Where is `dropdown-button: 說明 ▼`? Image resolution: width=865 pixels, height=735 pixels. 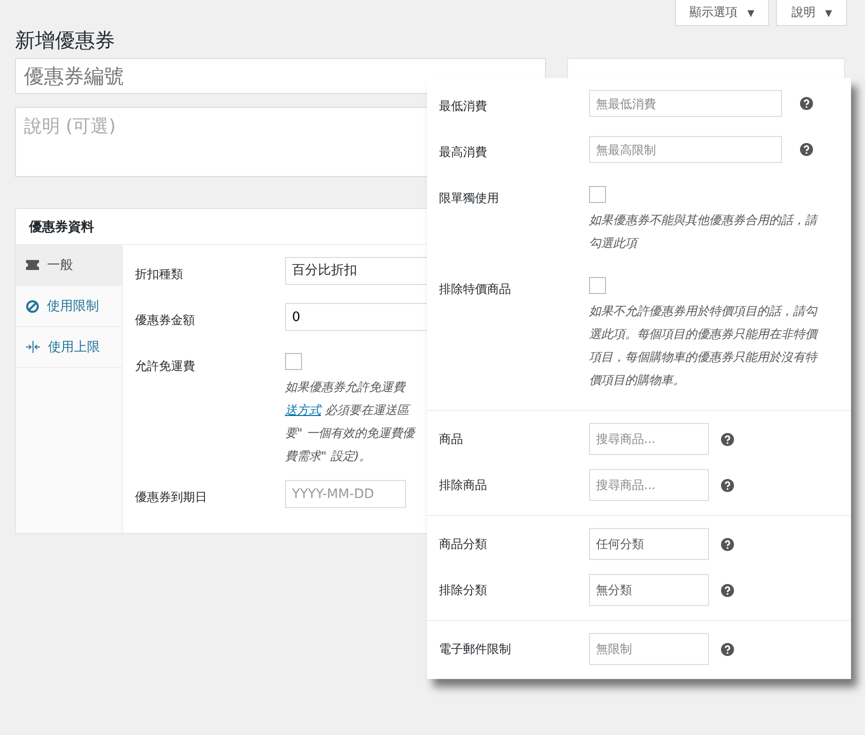
dropdown-button: 說明 ▼ is located at coordinates (811, 13).